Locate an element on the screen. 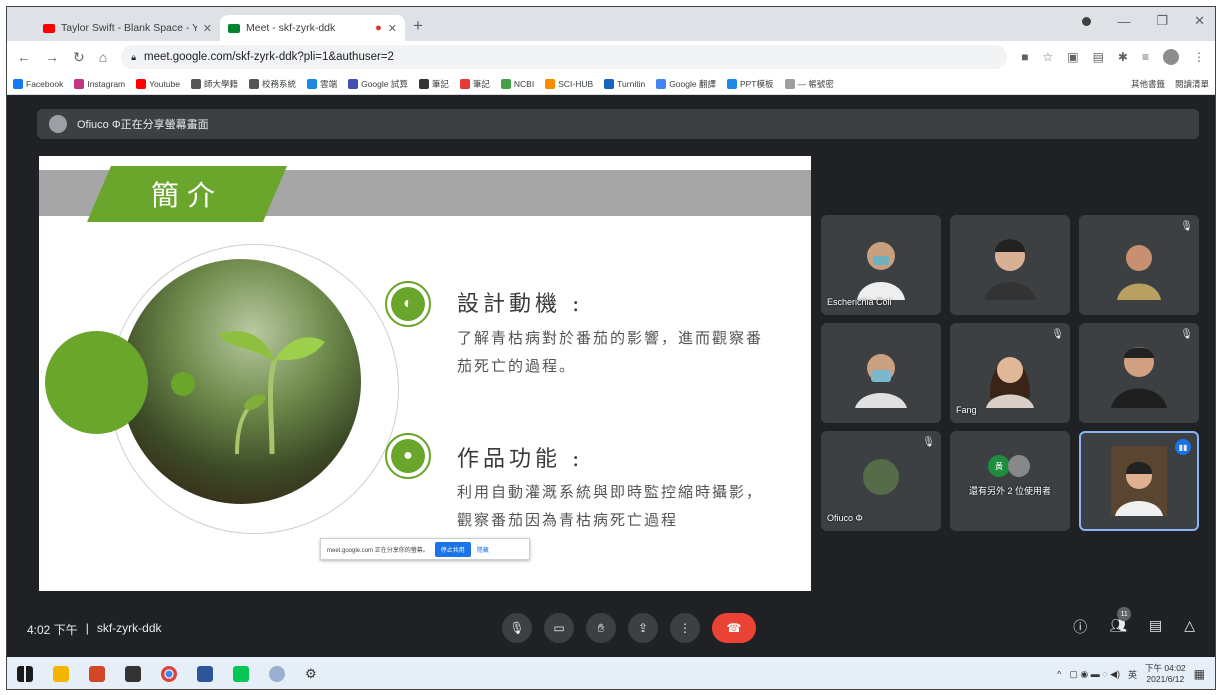 The width and height of the screenshot is (1225, 695). chat-icon: ▤ is located at coordinates (1155, 627).